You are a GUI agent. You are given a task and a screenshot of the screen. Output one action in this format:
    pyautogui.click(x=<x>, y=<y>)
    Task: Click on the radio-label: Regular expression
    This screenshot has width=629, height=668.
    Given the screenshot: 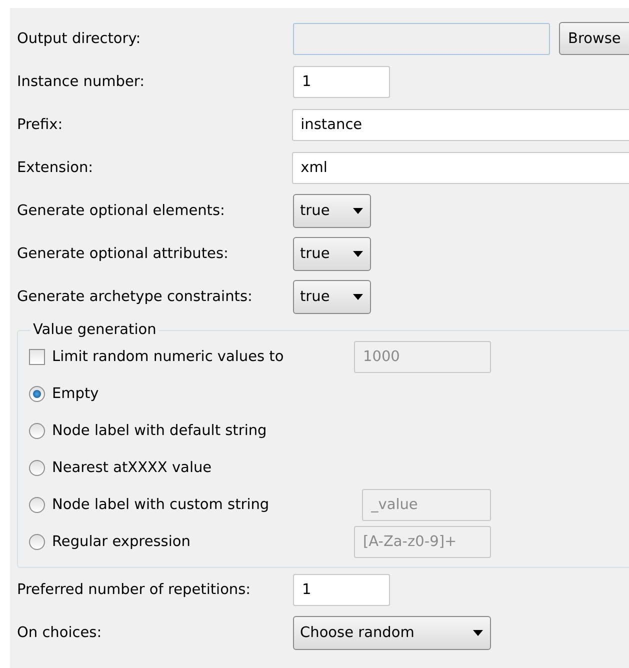 What is the action you would take?
    pyautogui.click(x=122, y=542)
    